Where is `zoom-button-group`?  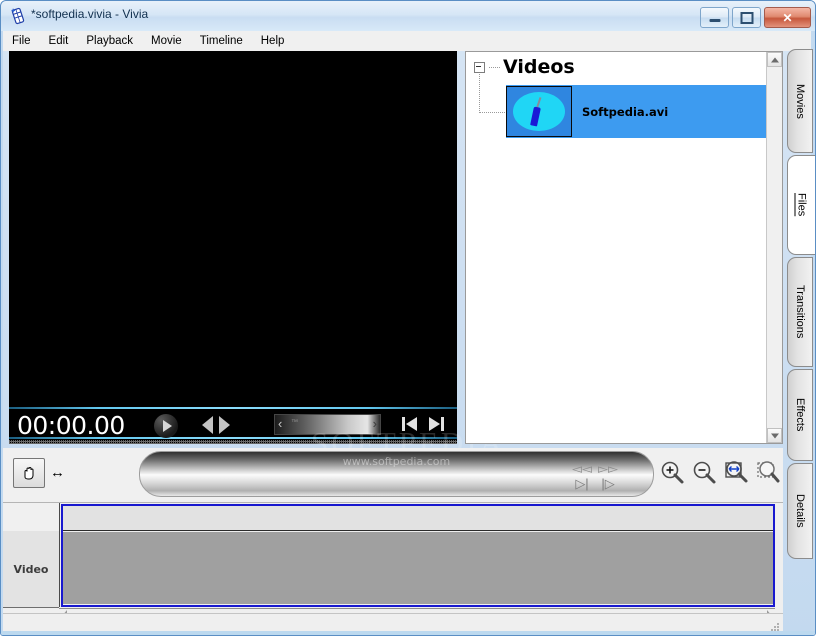 zoom-button-group is located at coordinates (720, 472).